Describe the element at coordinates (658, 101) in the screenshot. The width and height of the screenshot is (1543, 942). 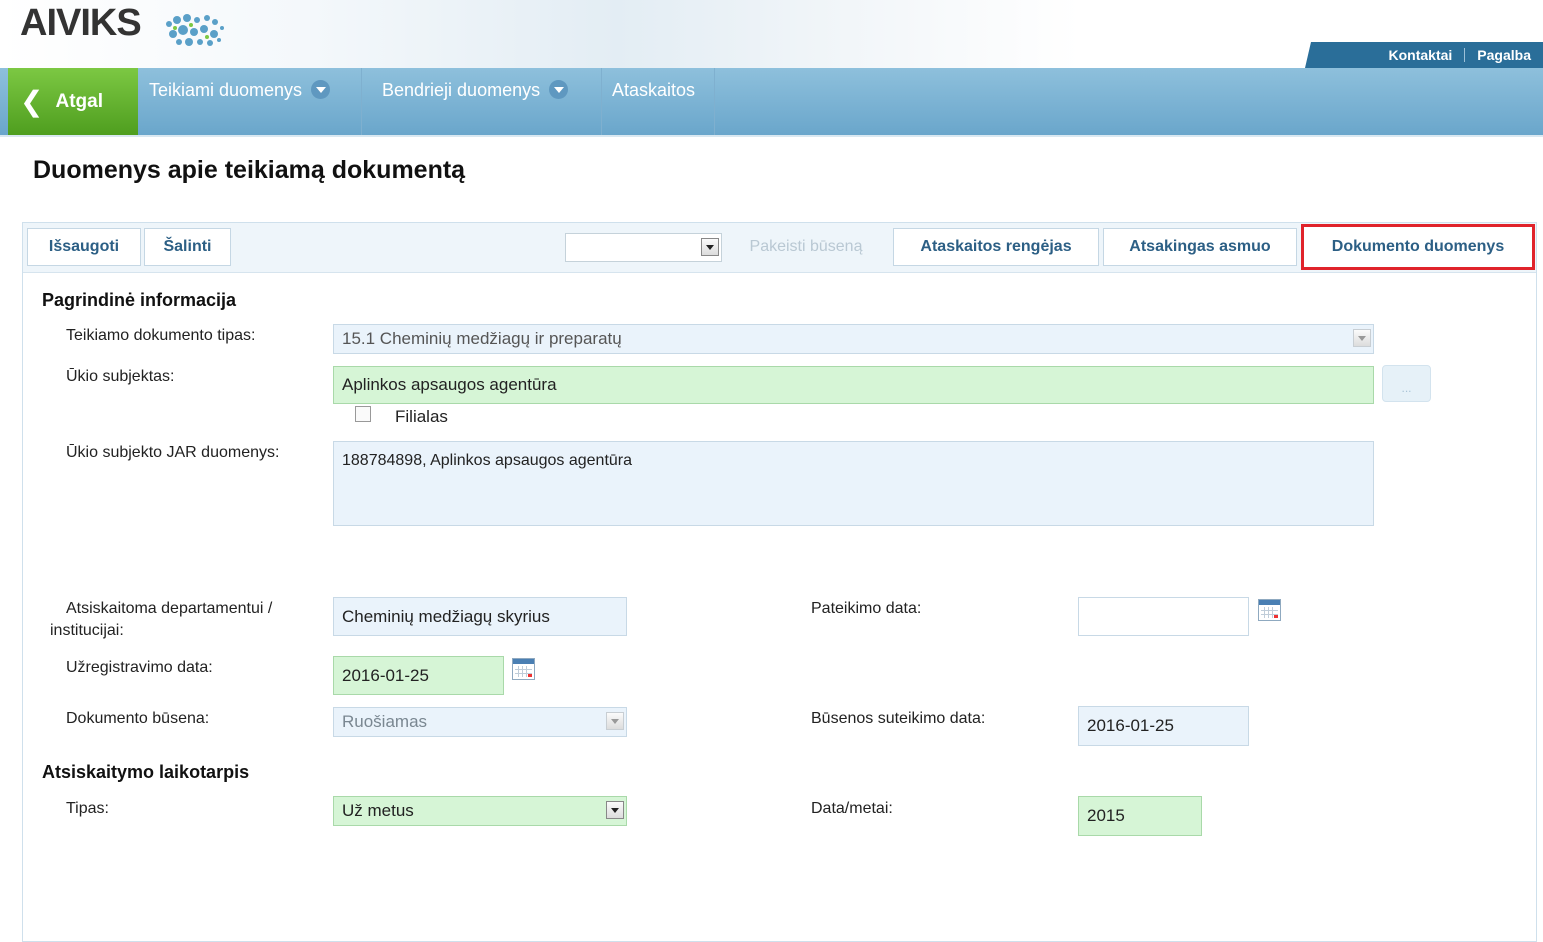
I see `nav-item-ataskaitos: Ataskaitos` at that location.